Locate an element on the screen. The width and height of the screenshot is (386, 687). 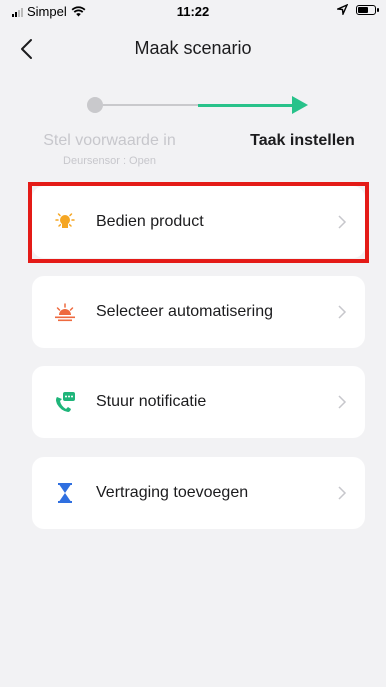
header: Maak scenario is located at coordinates (193, 50).